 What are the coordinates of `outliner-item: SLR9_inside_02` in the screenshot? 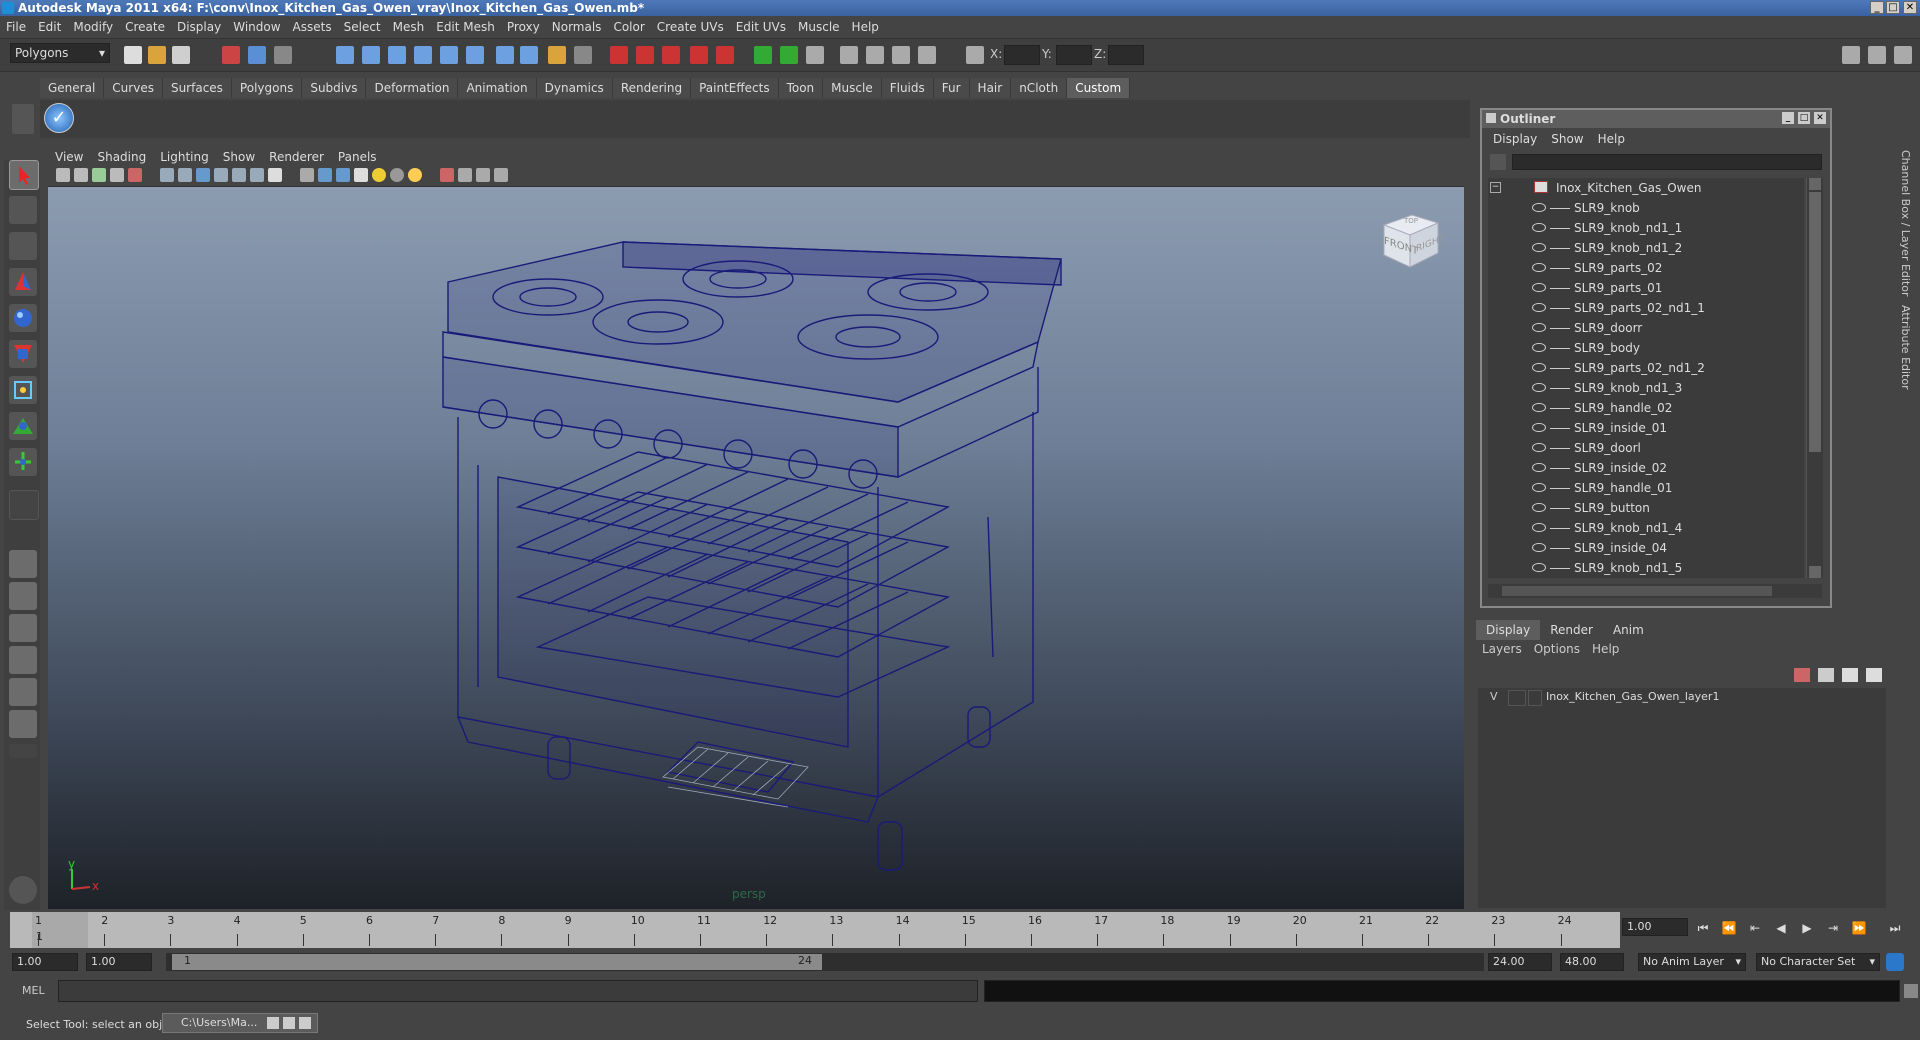 It's located at (1646, 468).